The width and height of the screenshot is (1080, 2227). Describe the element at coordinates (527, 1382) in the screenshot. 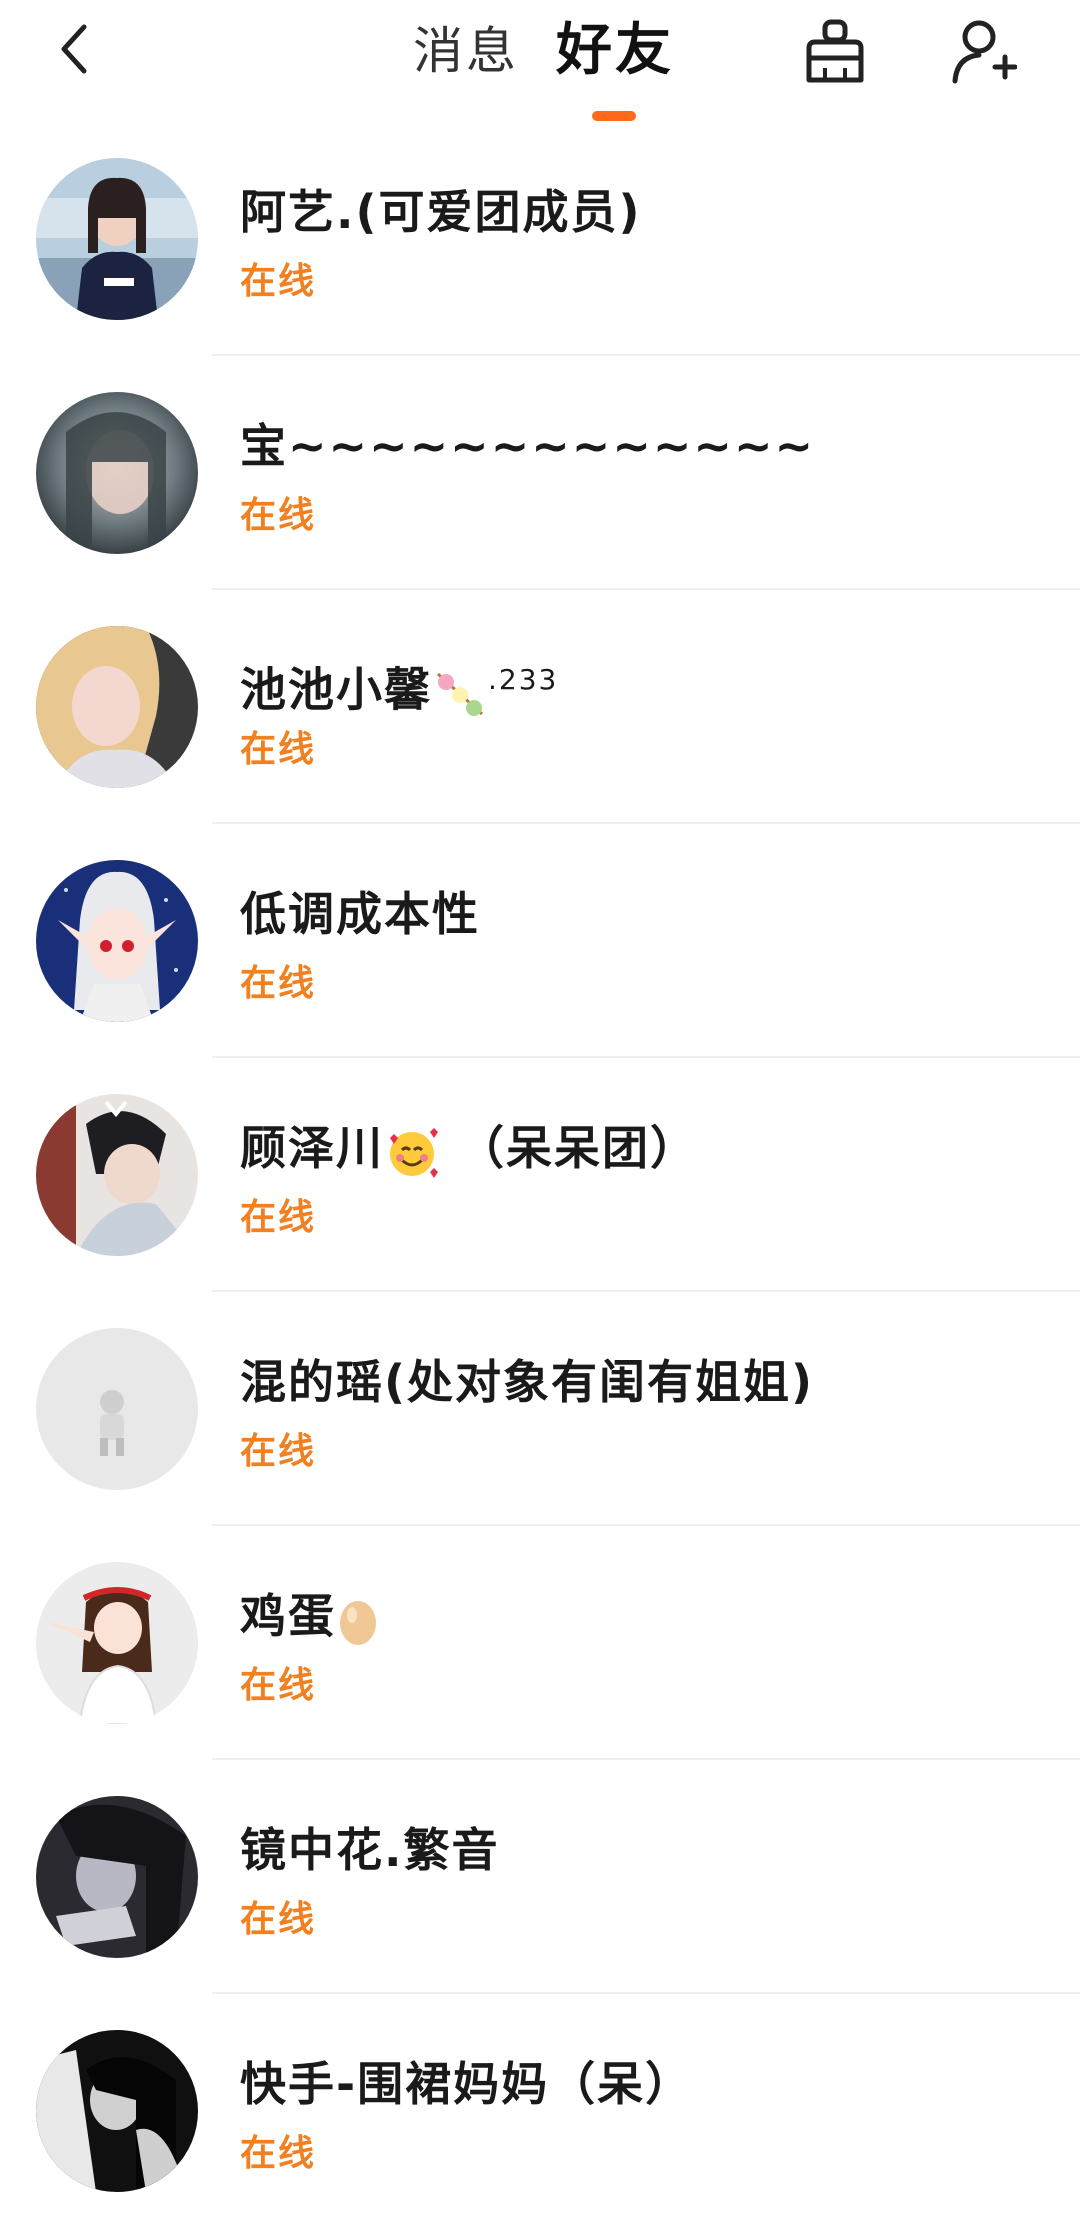

I see `friend-name: 混的瑶(处对象有闺有姐姐)` at that location.